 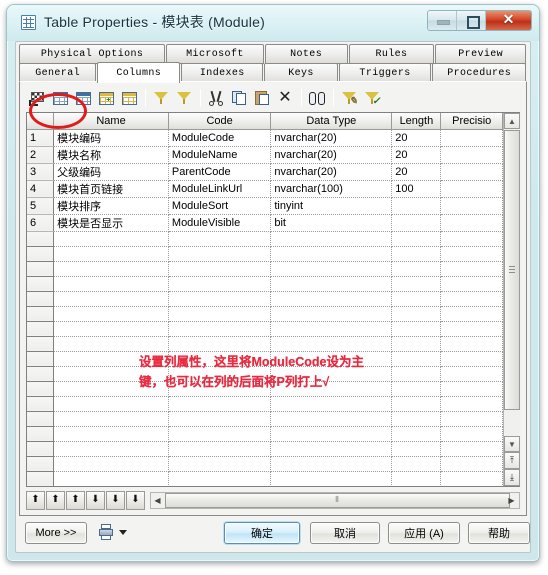 I want to click on add-object-button, so click(x=161, y=98).